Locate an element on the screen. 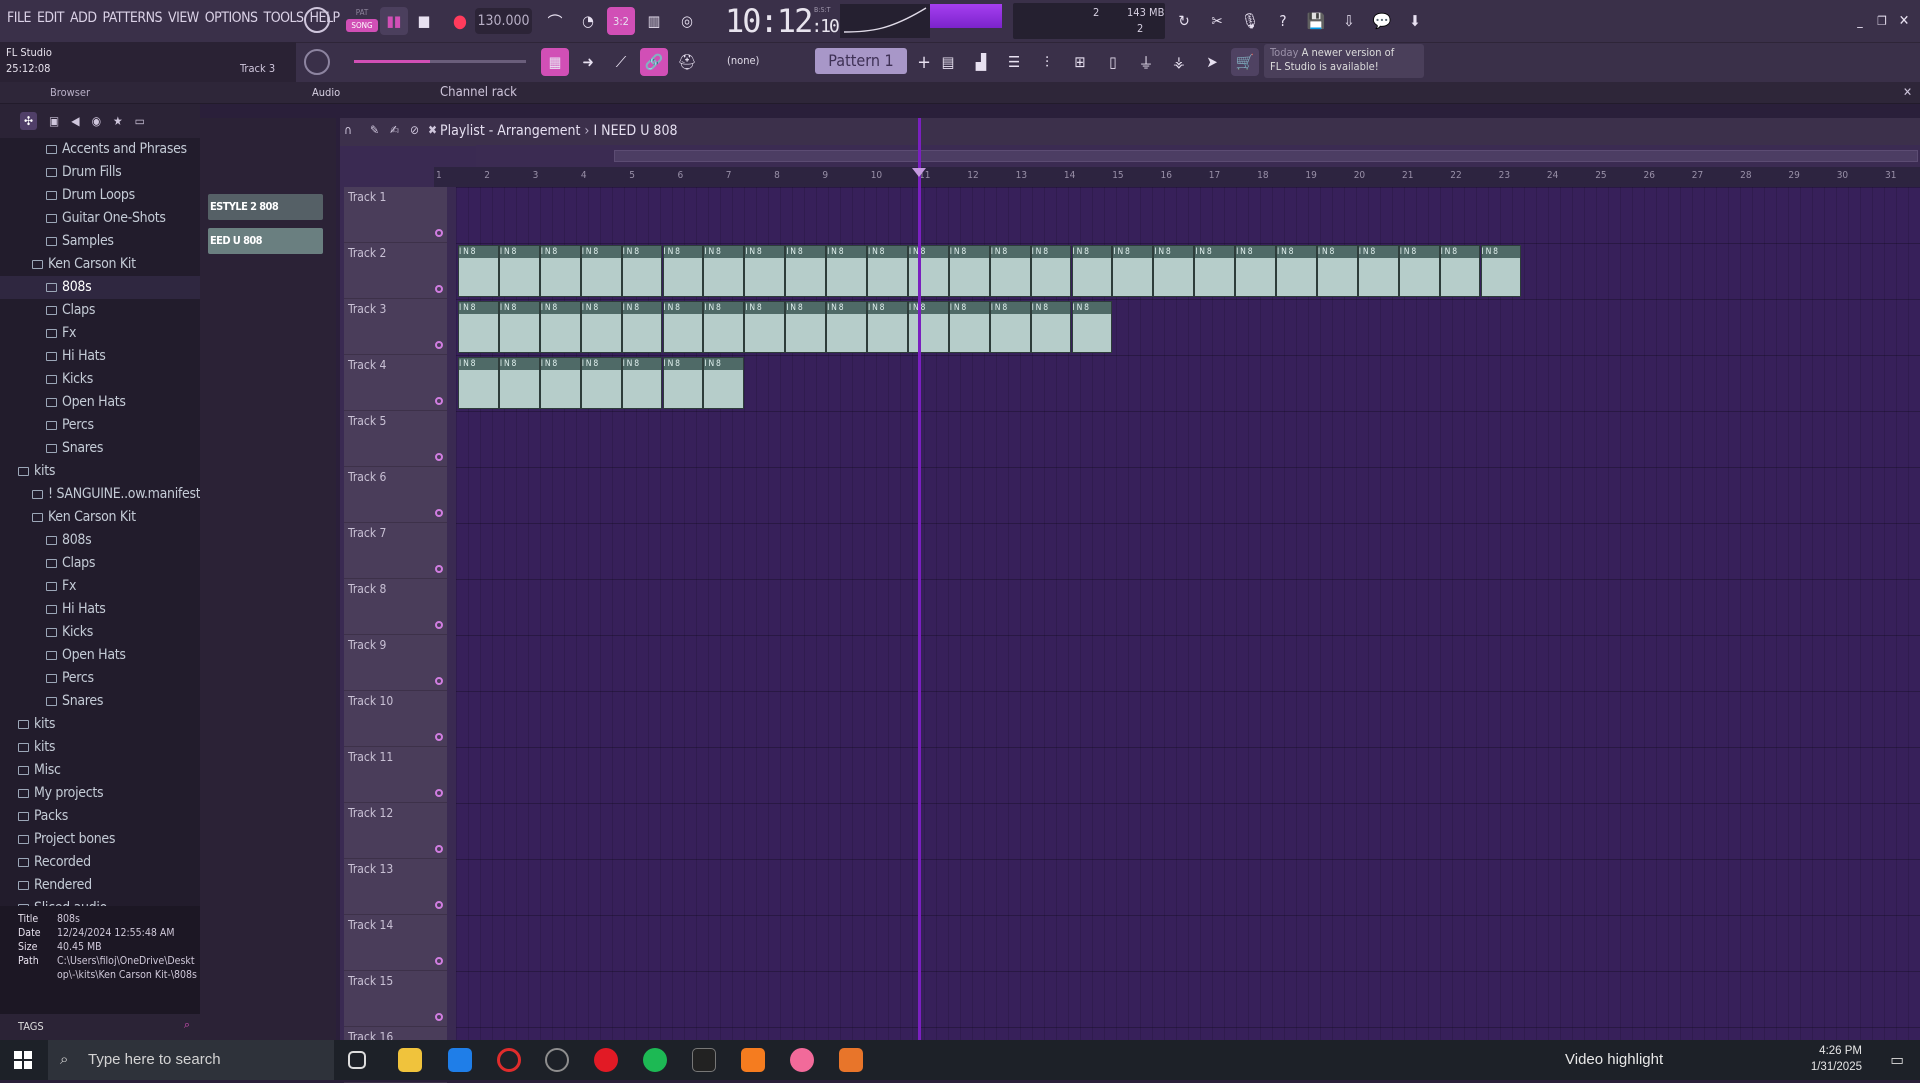 The image size is (1920, 1083). browser-item: Guitar One-Shots is located at coordinates (100, 218).